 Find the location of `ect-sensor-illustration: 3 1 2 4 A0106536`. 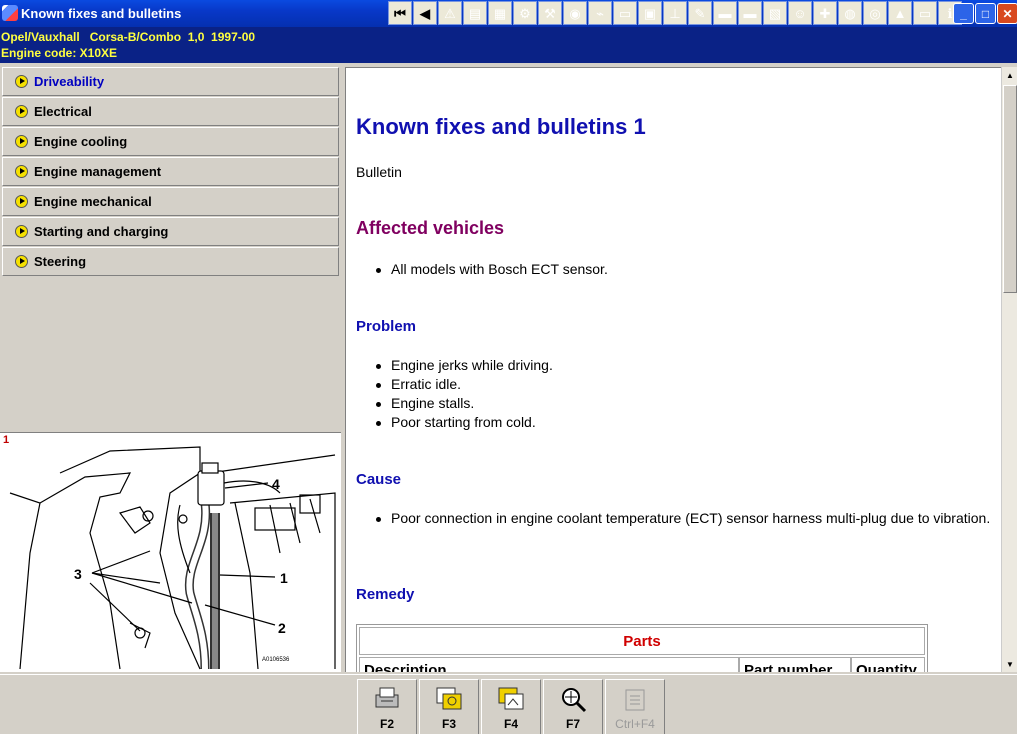

ect-sensor-illustration: 3 1 2 4 A0106536 is located at coordinates (172, 558).